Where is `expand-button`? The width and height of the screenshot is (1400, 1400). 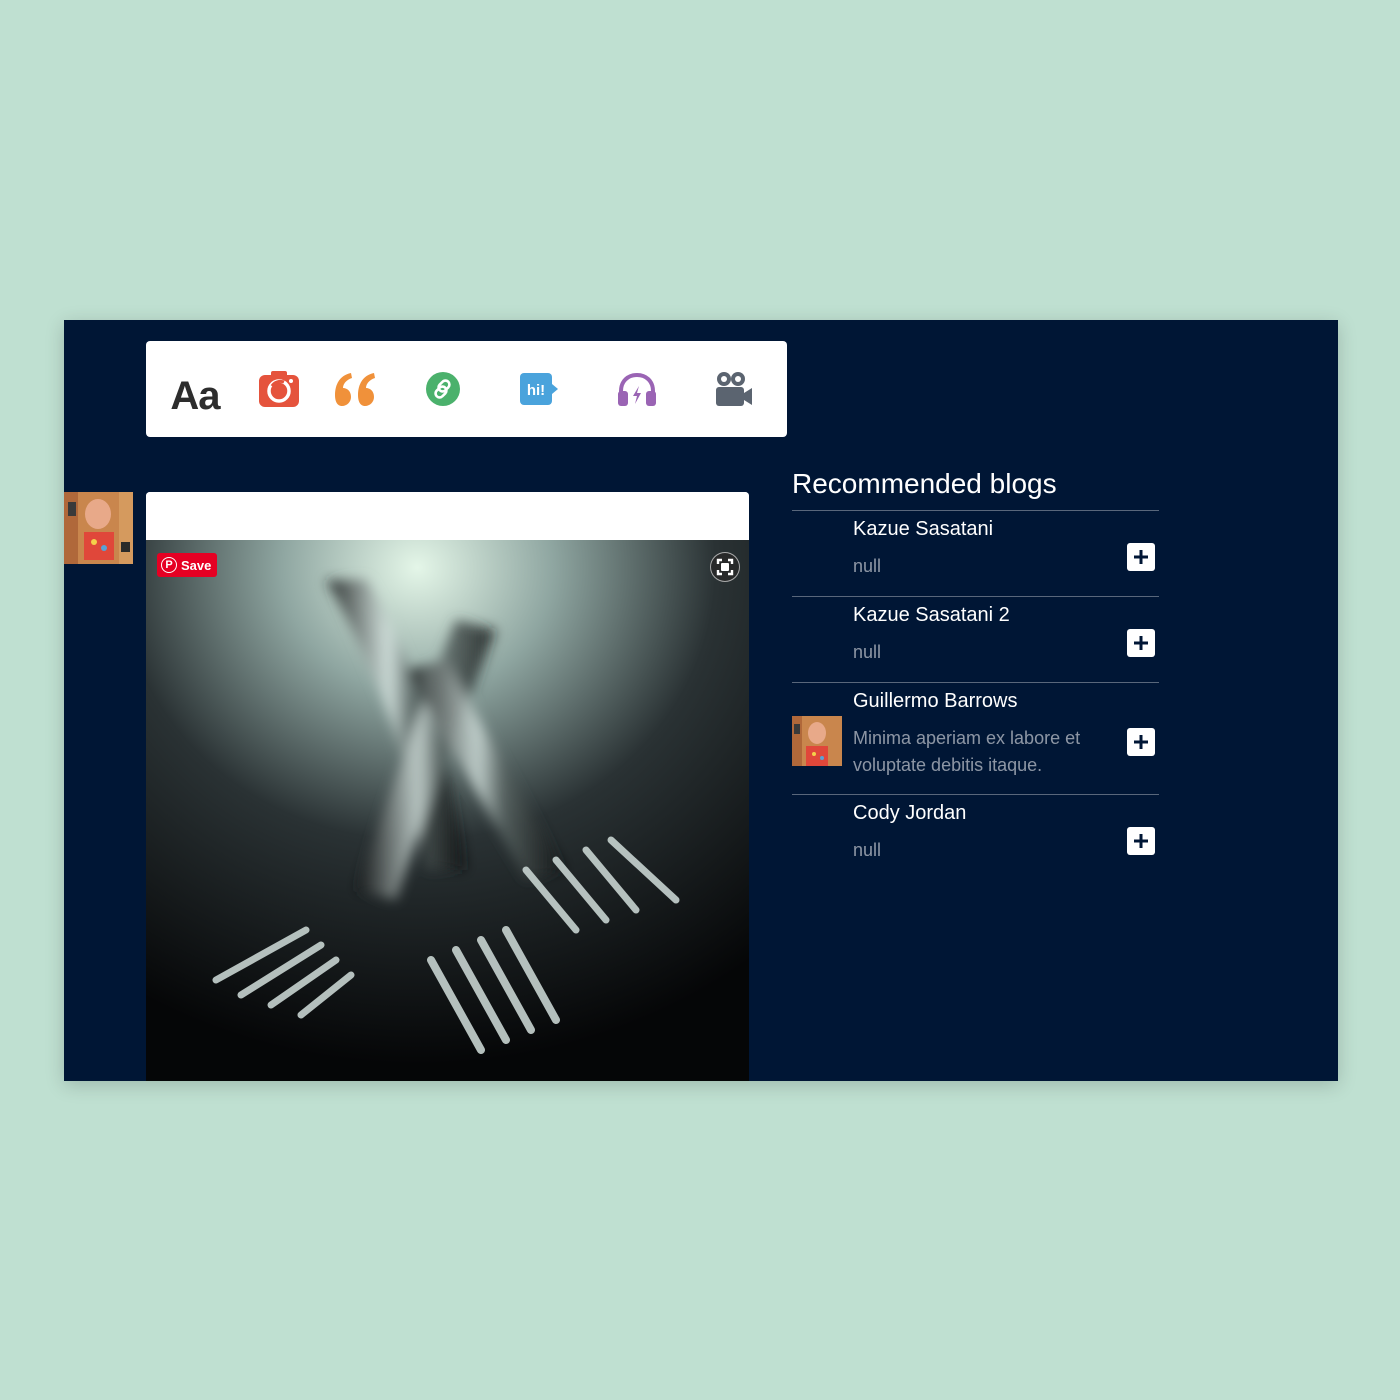
expand-button is located at coordinates (725, 567).